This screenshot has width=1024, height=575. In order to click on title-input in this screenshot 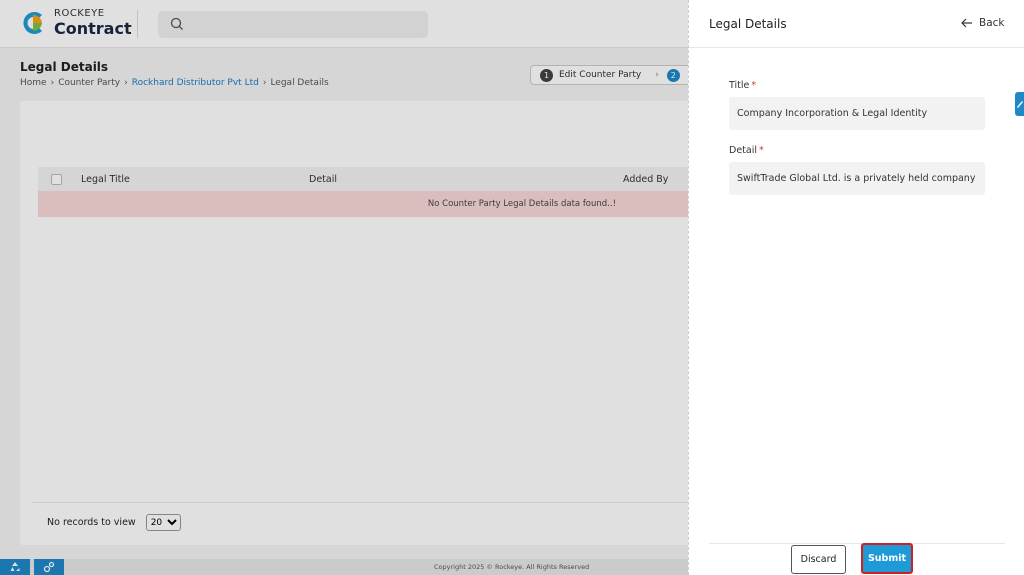, I will do `click(857, 113)`.